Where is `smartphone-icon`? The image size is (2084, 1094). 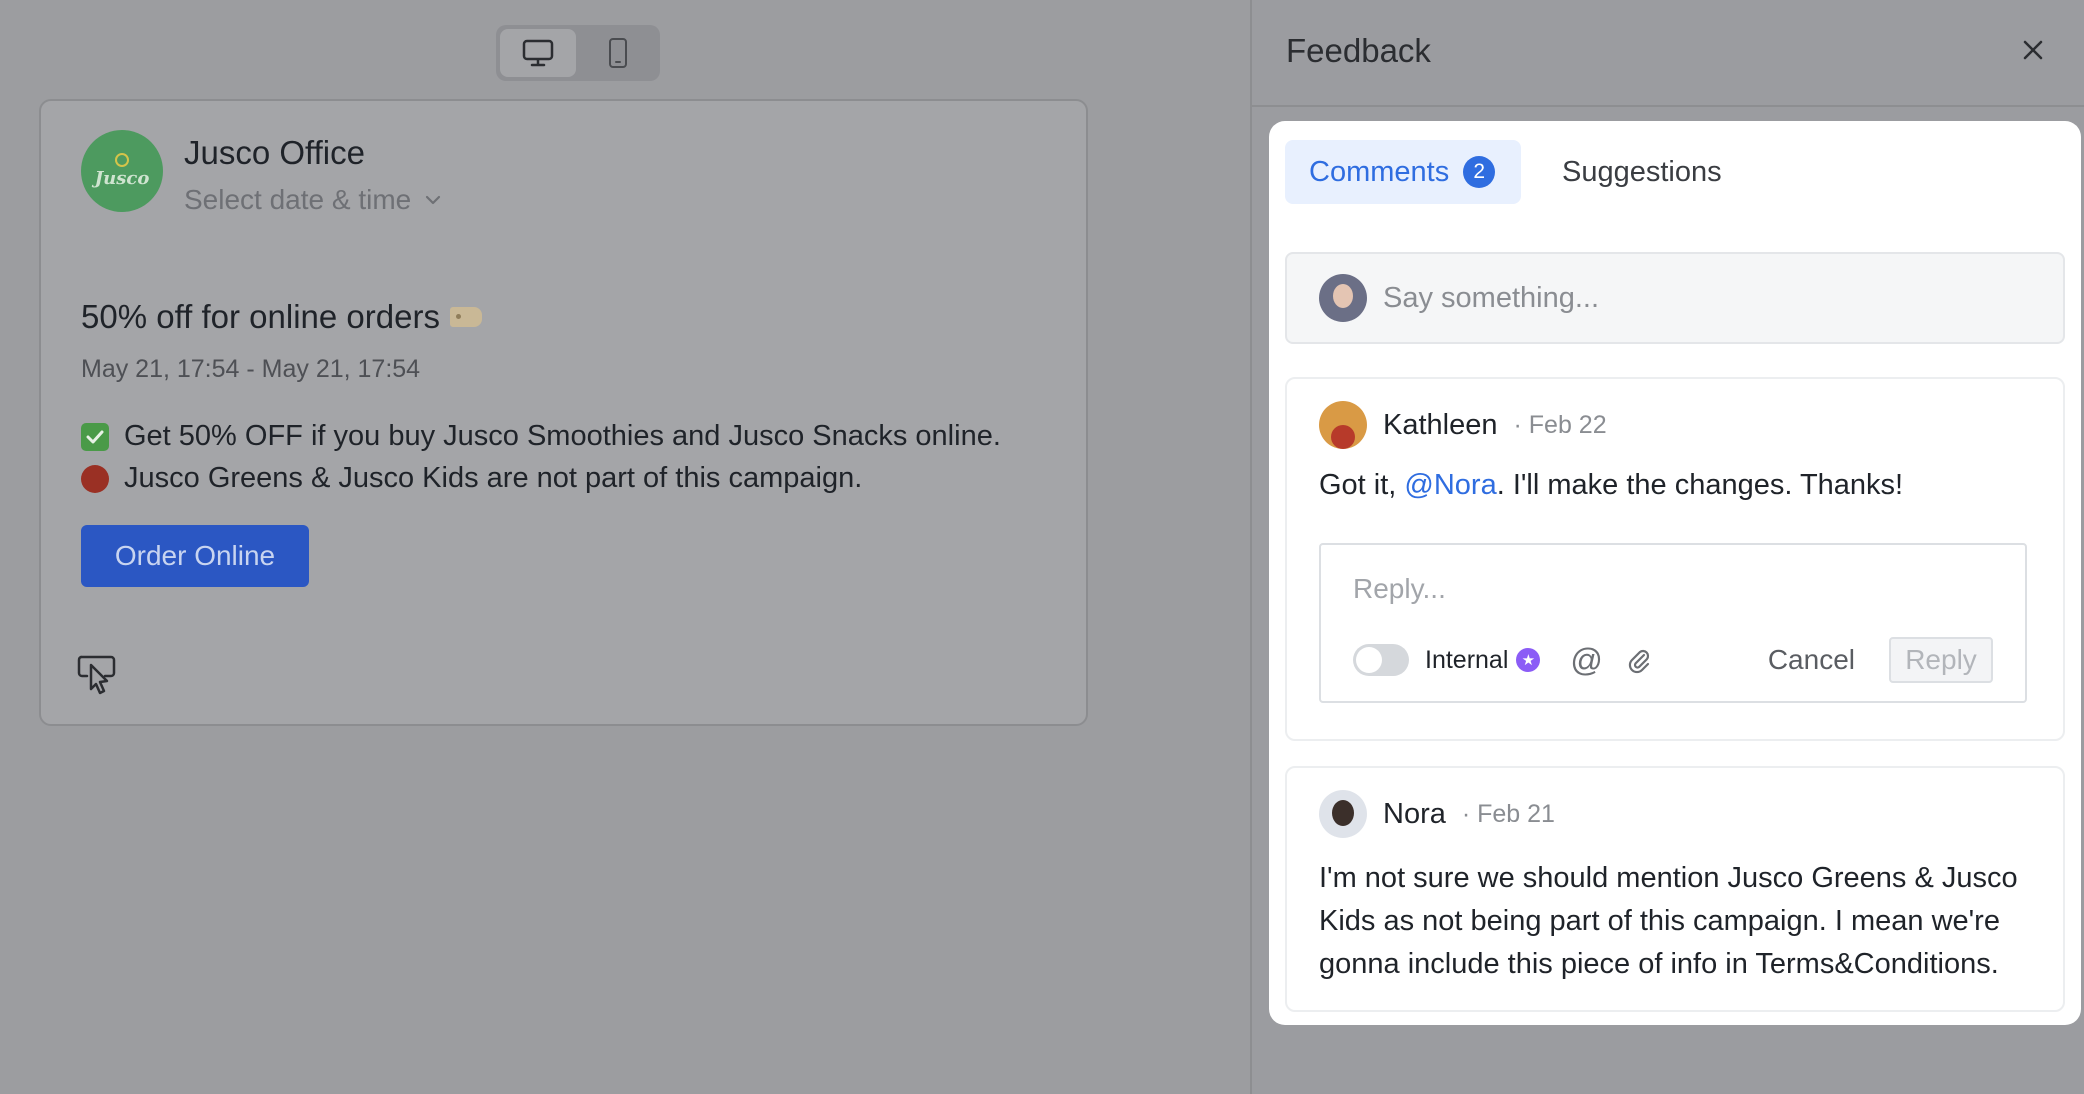
smartphone-icon is located at coordinates (618, 53).